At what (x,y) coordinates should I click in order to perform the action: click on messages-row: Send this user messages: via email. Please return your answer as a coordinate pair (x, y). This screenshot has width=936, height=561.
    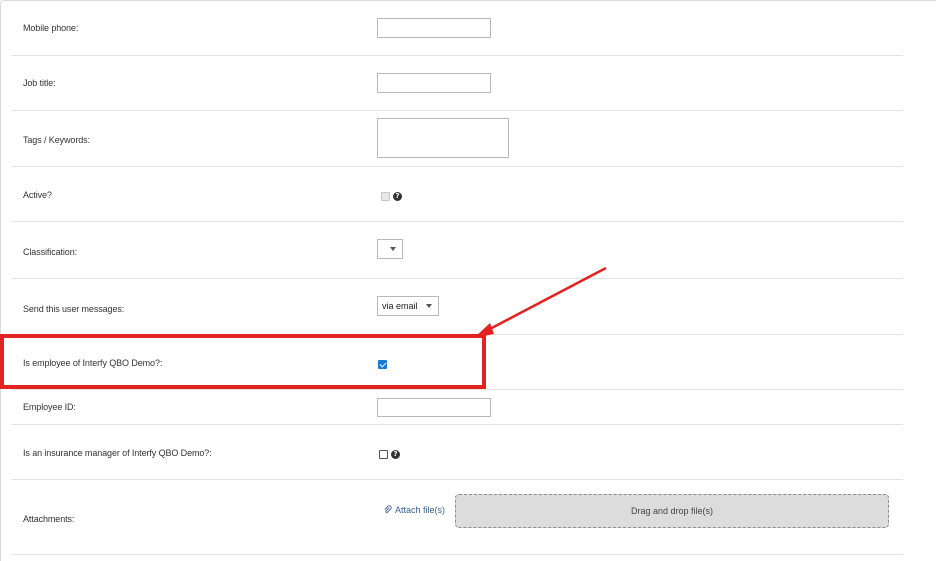
    Looking at the image, I should click on (457, 307).